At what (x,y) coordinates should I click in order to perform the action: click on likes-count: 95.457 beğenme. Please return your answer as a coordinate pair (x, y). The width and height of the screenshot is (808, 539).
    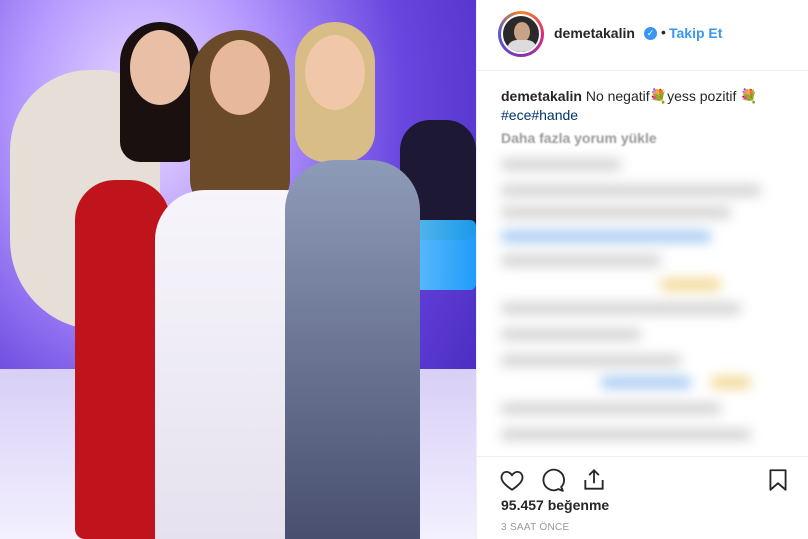
    Looking at the image, I should click on (555, 505).